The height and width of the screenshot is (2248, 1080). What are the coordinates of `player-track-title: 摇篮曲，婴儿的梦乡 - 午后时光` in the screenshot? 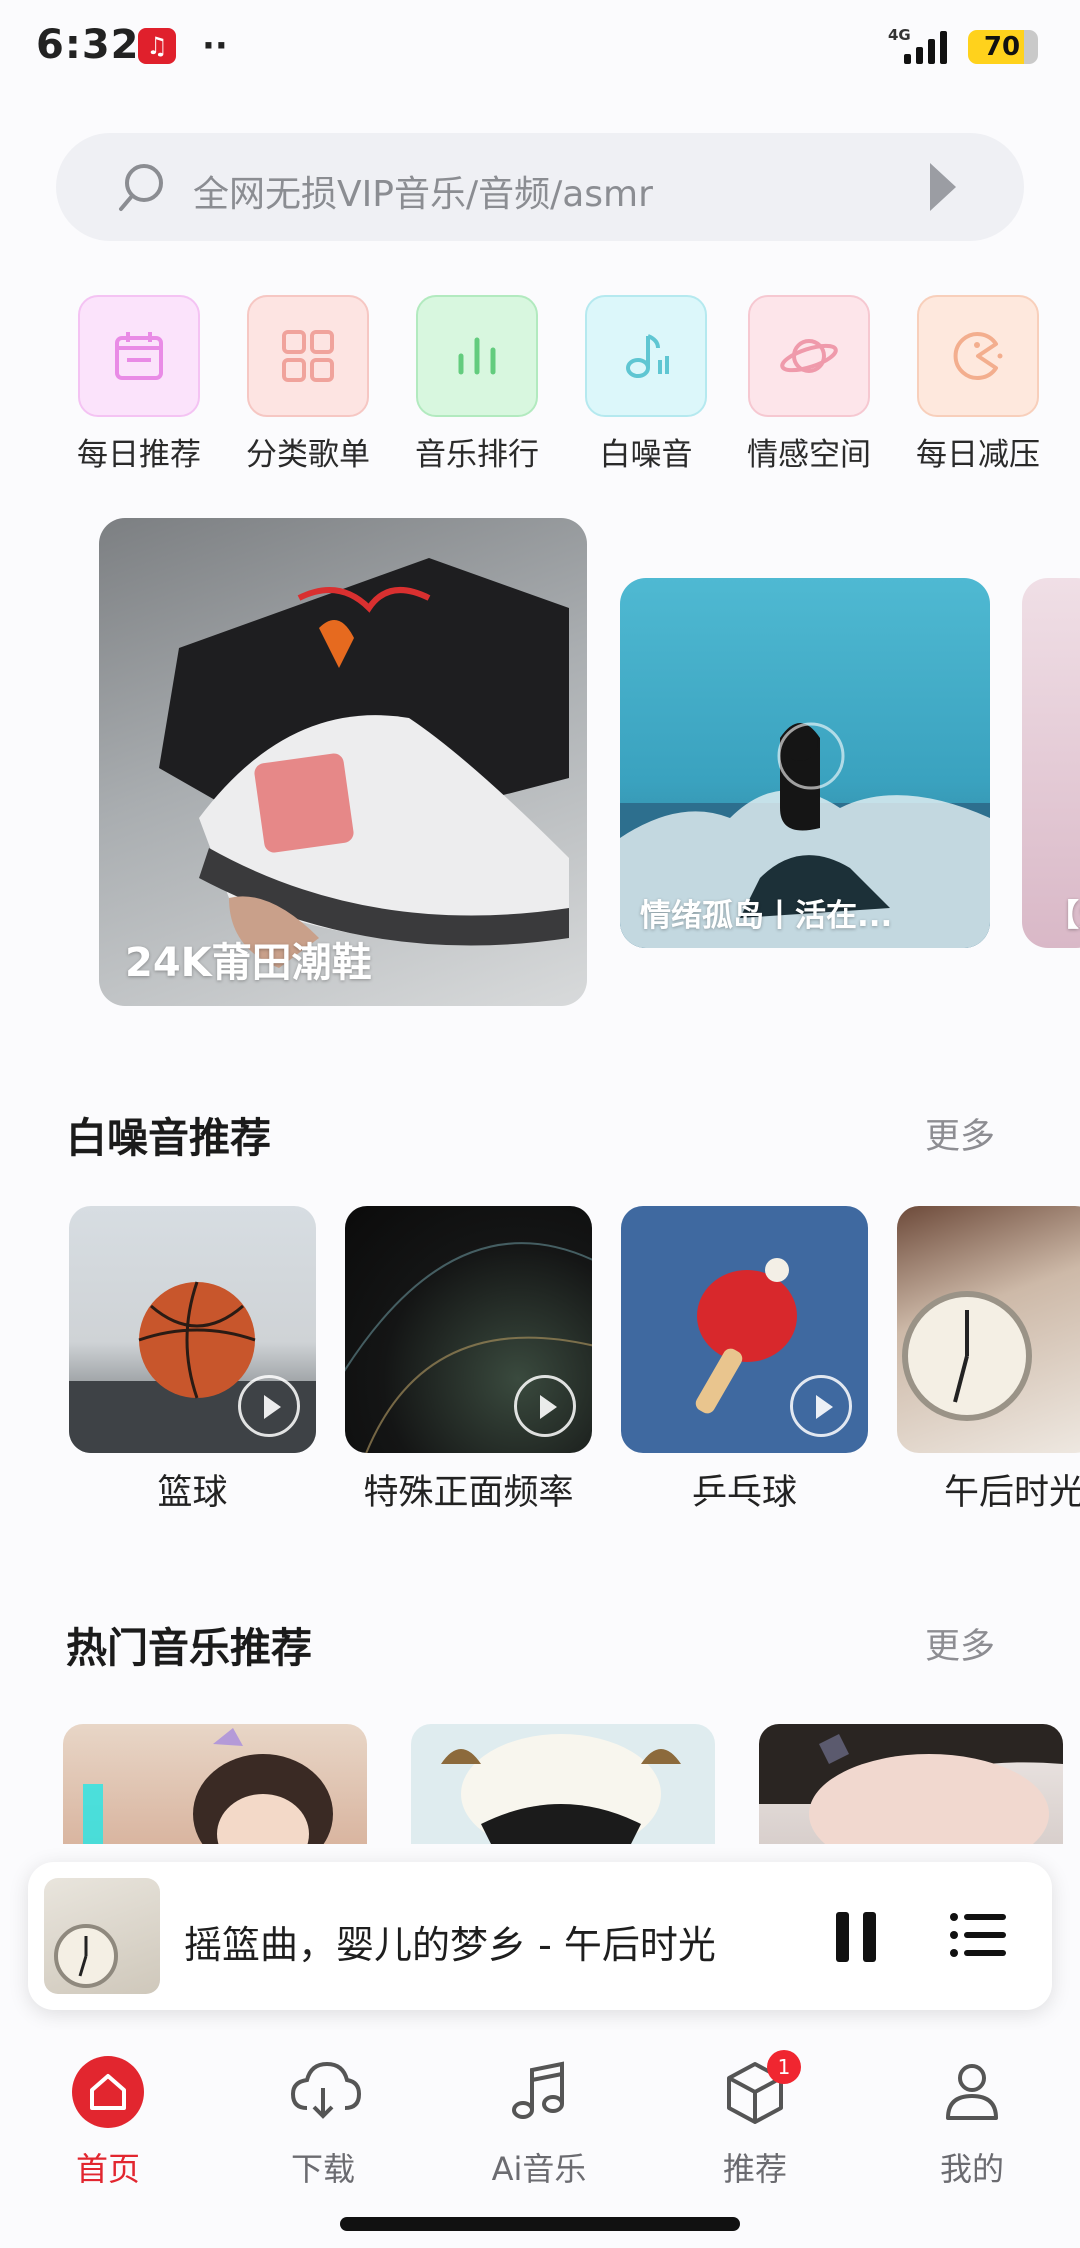 It's located at (450, 1945).